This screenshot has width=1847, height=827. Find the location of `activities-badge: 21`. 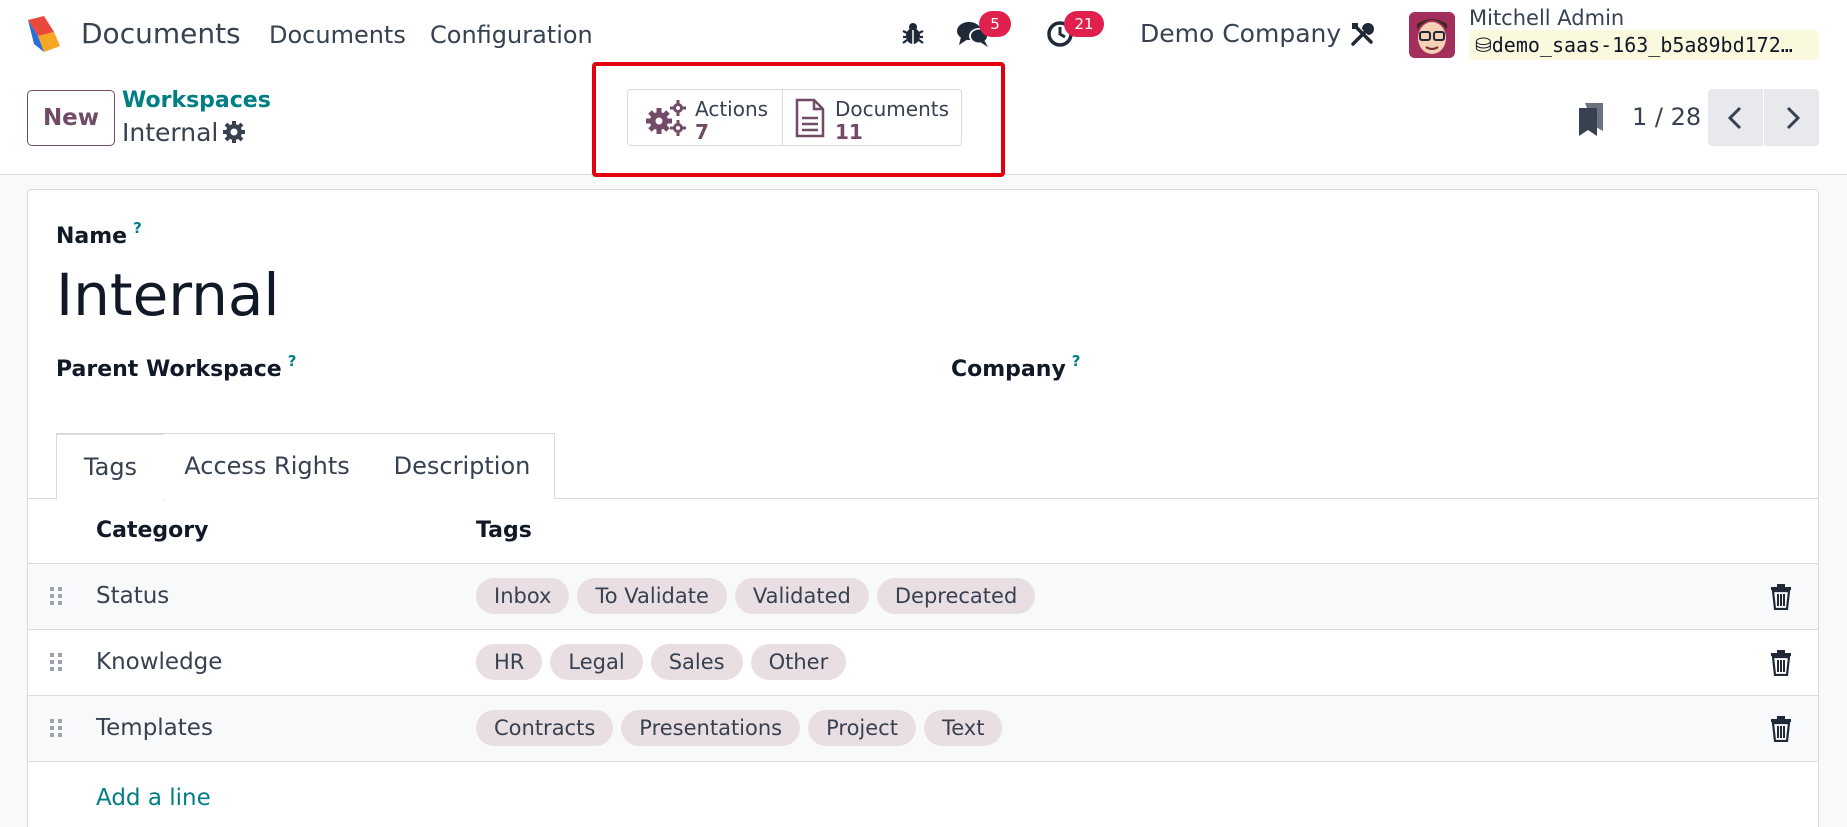

activities-badge: 21 is located at coordinates (1084, 24).